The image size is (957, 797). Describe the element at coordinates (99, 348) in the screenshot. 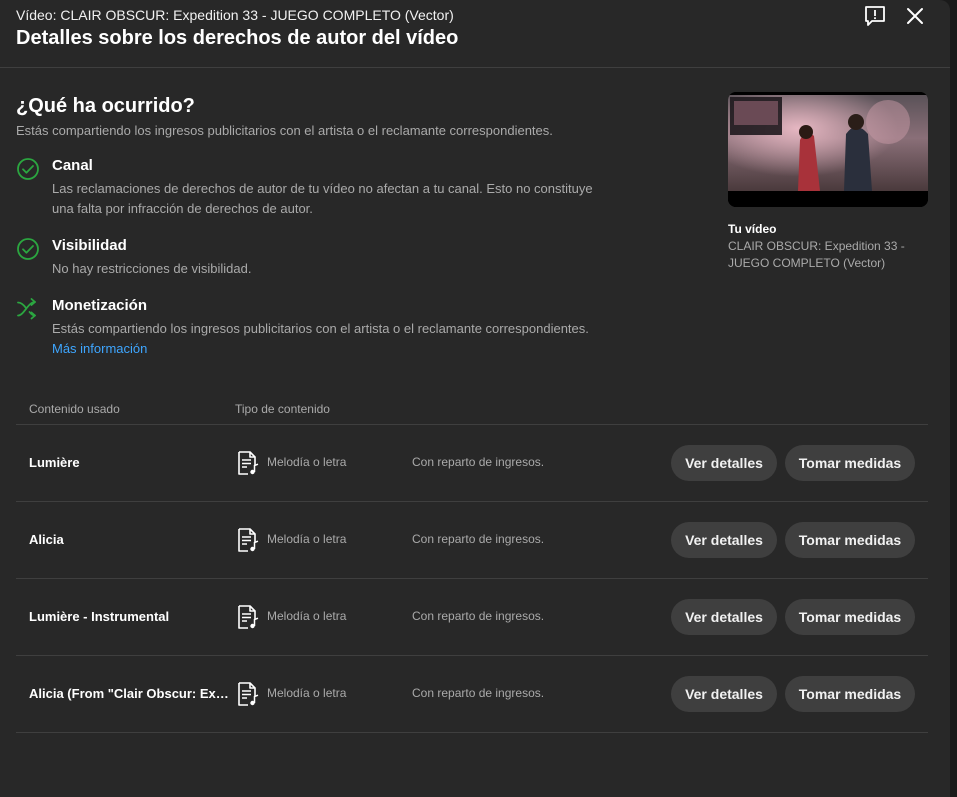

I see `more-info-link: Más información` at that location.